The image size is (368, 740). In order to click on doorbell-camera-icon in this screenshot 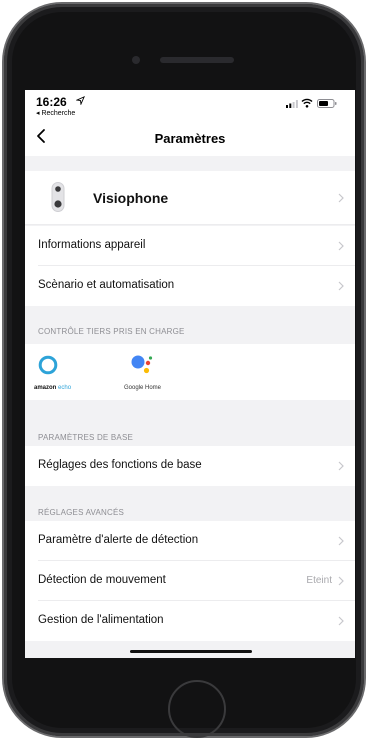, I will do `click(58, 197)`.